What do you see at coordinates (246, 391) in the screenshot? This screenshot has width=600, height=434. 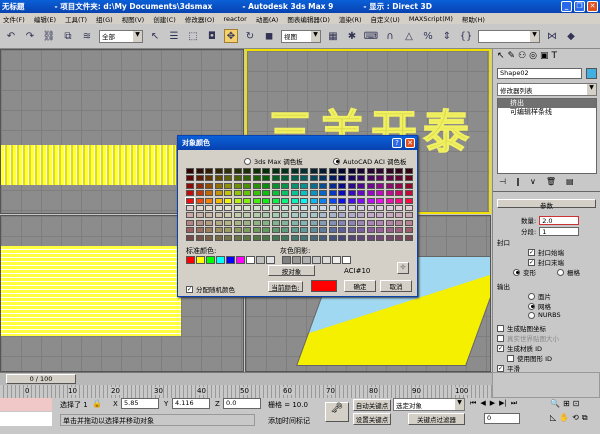 I see `track-bar: 0 10 20 30 40 50 60 70 80 90 100` at bounding box center [246, 391].